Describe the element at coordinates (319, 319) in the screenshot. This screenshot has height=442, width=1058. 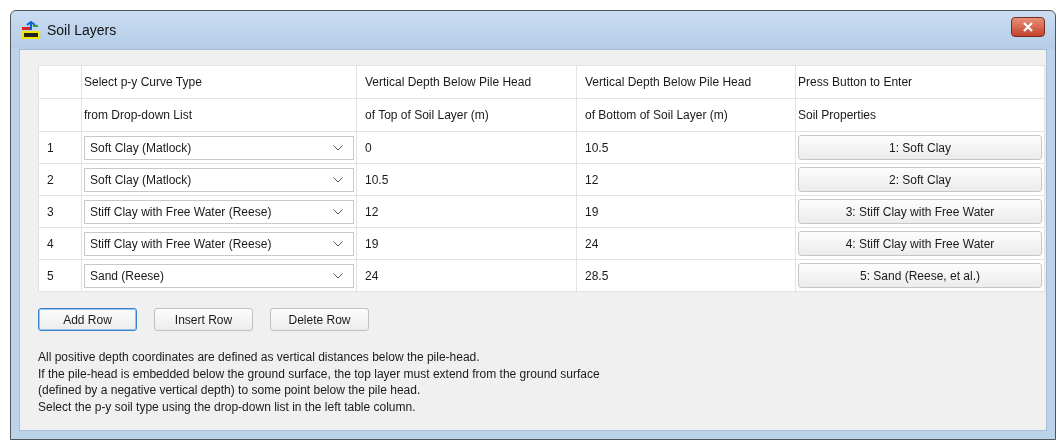
I see `row-action-button: Delete Row` at that location.